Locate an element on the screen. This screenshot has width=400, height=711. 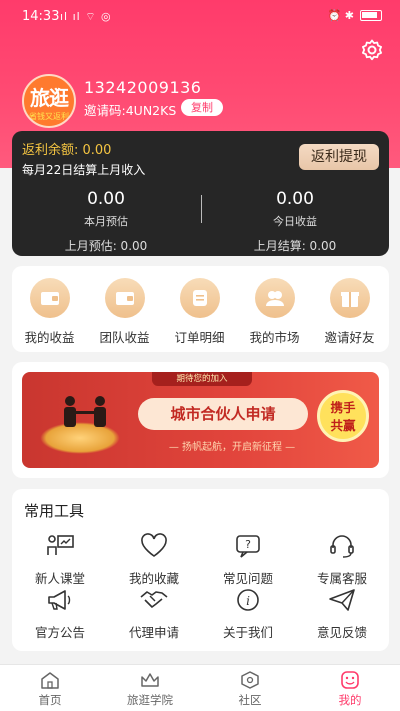
quick-link-label: 邀请好友 is located at coordinates (349, 337).